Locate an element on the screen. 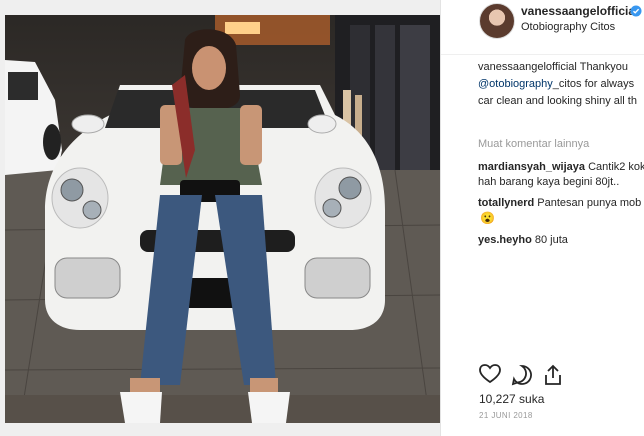 The height and width of the screenshot is (436, 644). caption-line-2-rest: _citos for always is located at coordinates (593, 84).